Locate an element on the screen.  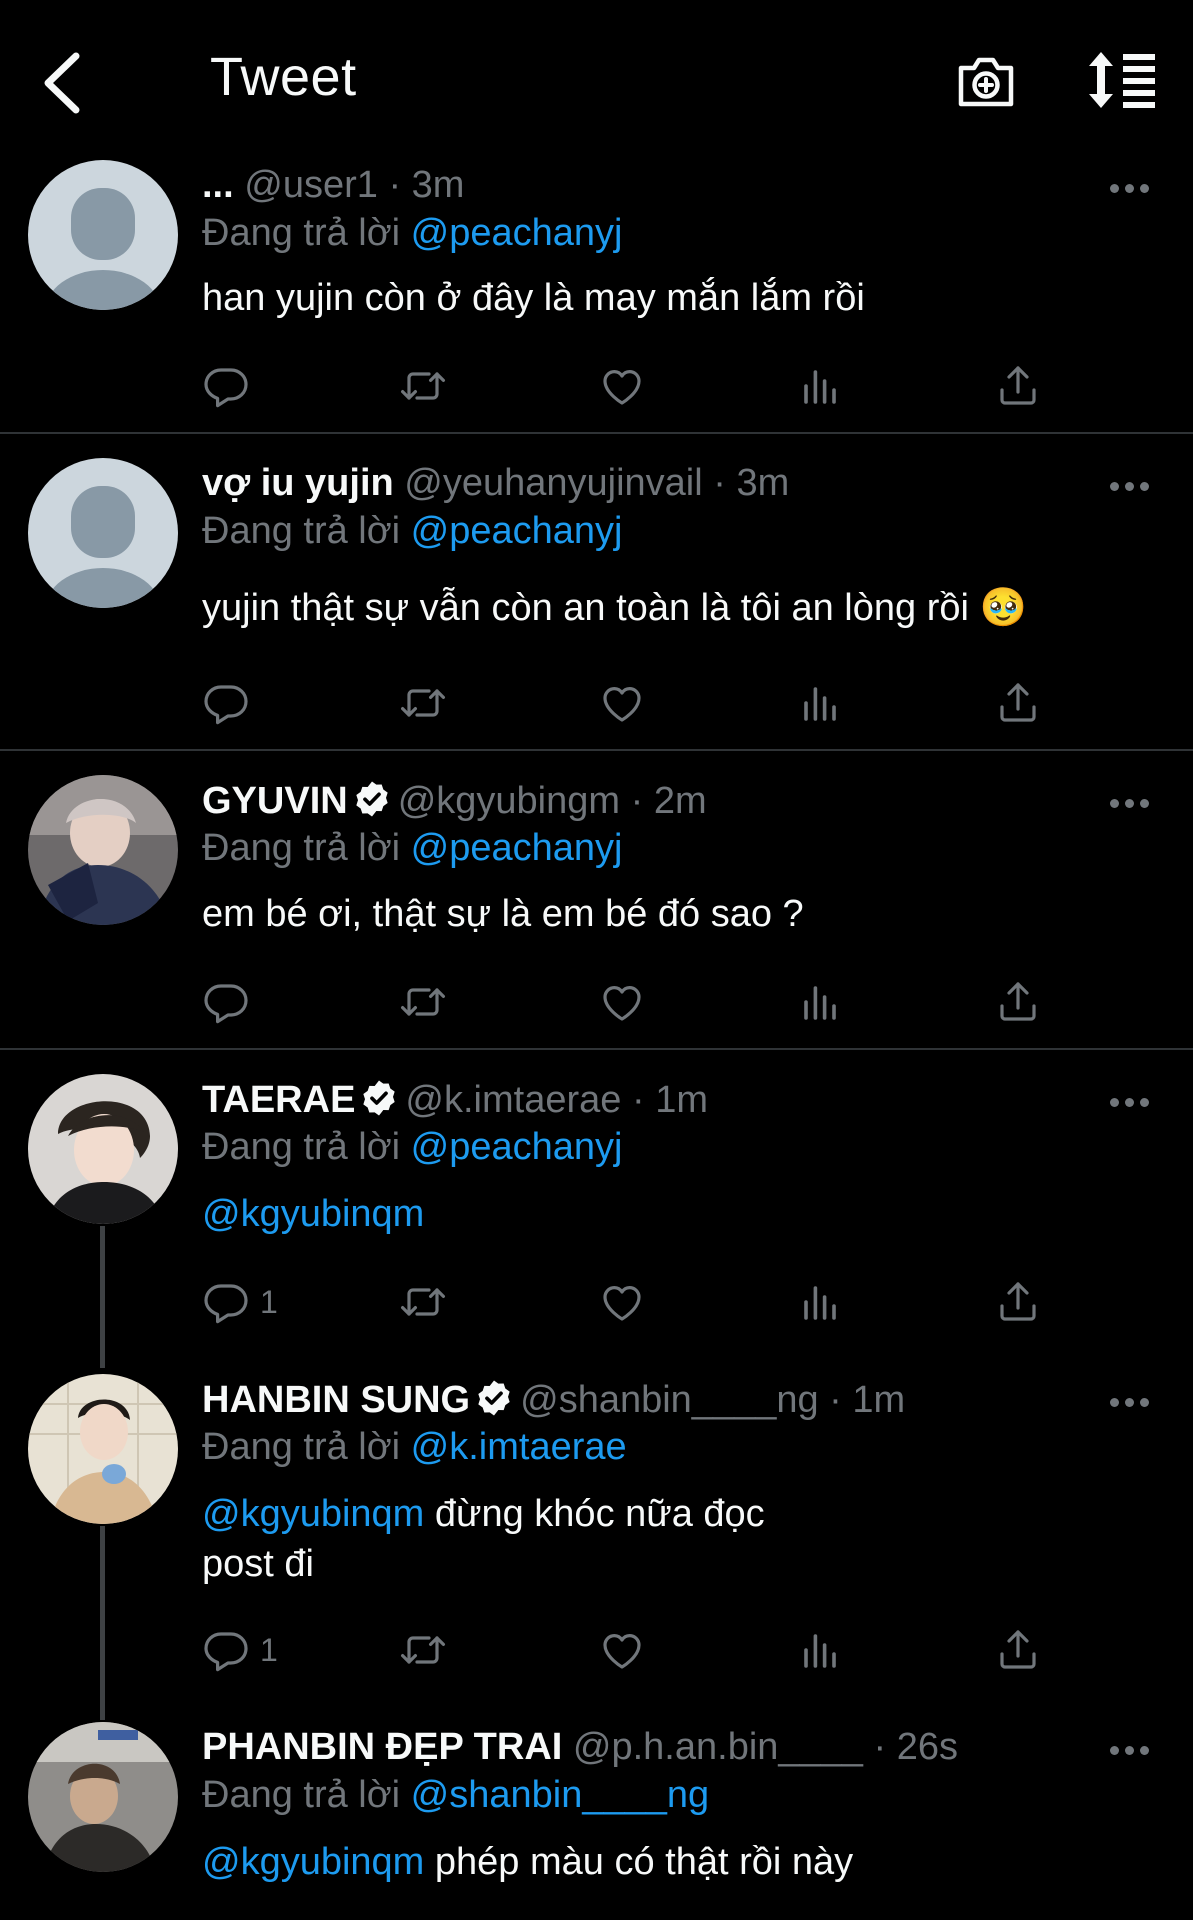
display-name: PHANBIN ĐẸP TRAI is located at coordinates (382, 1747).